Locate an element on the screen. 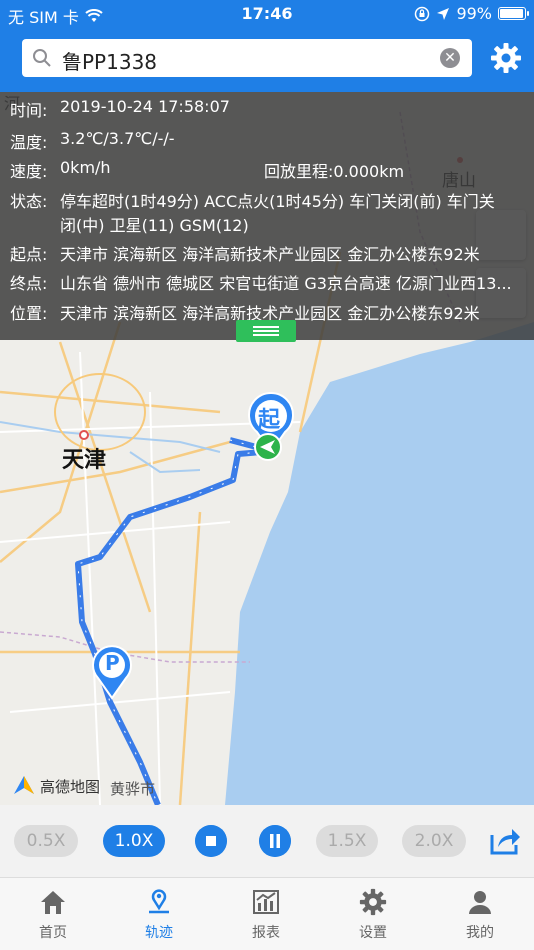  info-row-position: 位置: 天津市 滨海新区 海洋高新技术产业园区 金汇办公楼东92米 is located at coordinates (245, 313).